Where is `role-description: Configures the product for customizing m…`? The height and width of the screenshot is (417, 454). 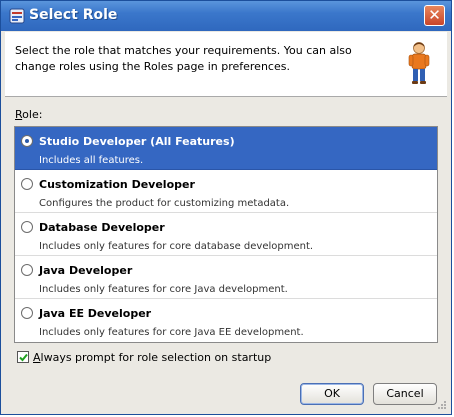
role-description: Configures the product for customizing m… is located at coordinates (164, 203).